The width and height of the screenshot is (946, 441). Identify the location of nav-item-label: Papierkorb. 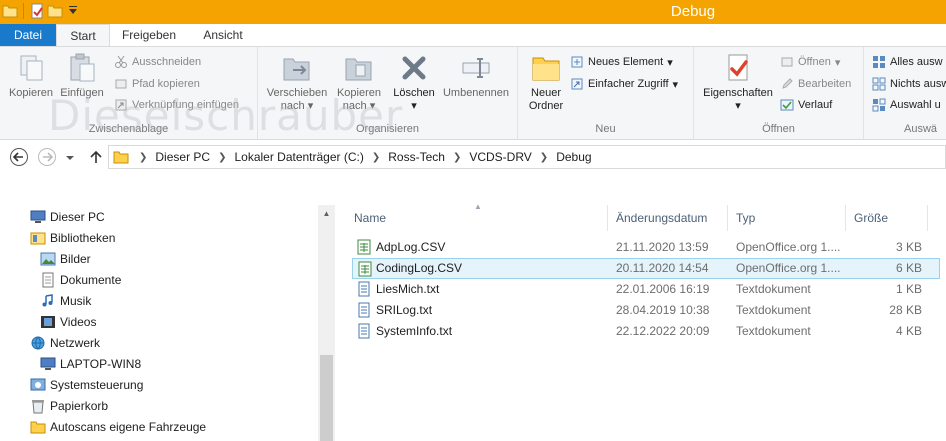
(79, 405).